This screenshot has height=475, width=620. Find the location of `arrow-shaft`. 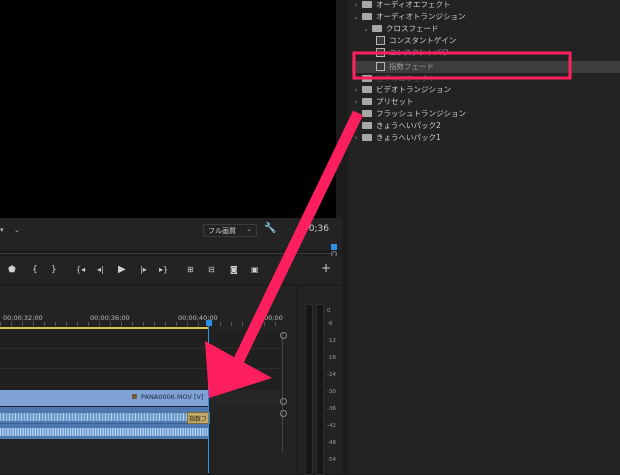

arrow-shaft is located at coordinates (298, 237).